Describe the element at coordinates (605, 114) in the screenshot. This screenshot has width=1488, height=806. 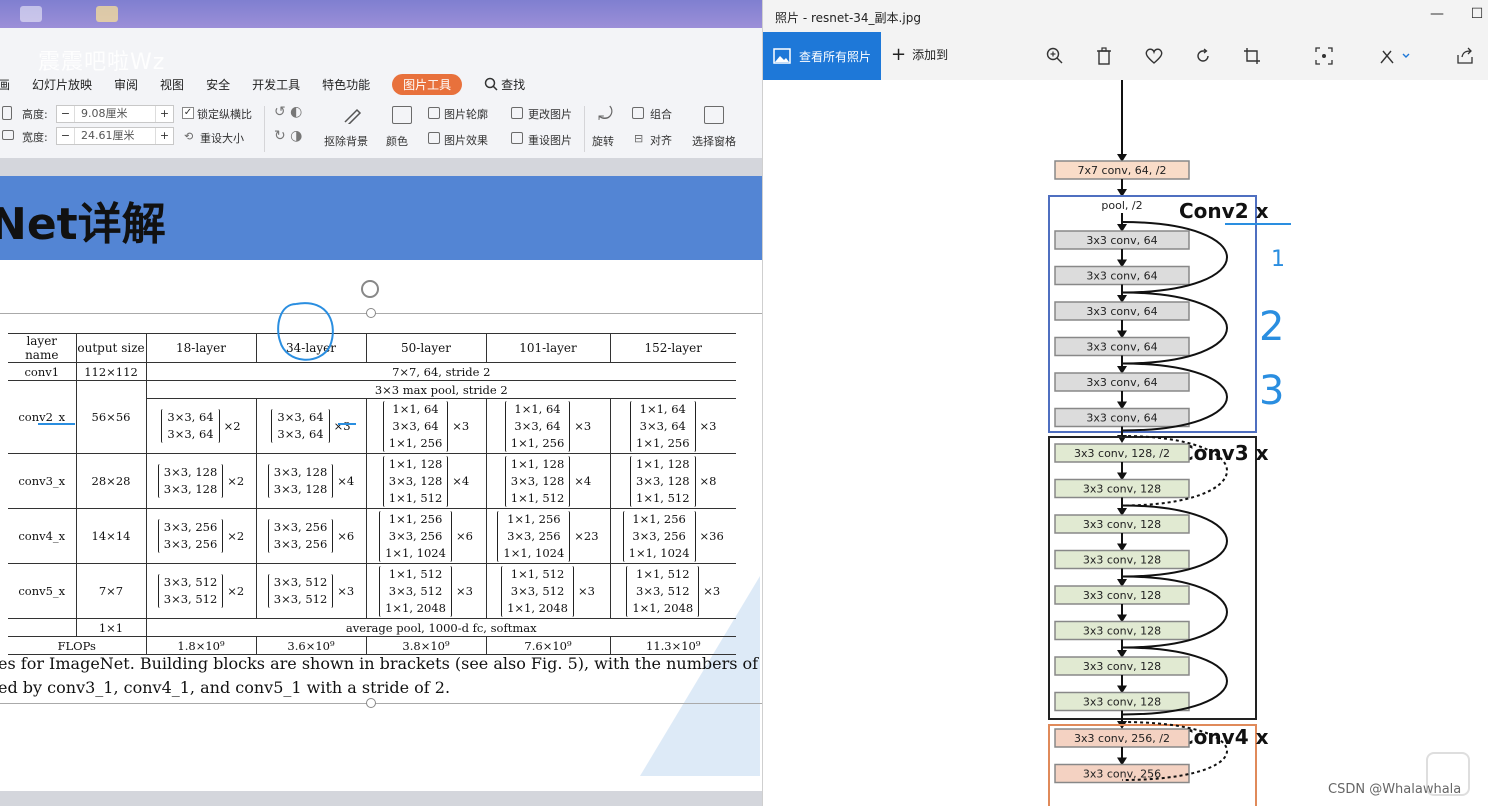
I see `rotate-icon: ⤾` at that location.